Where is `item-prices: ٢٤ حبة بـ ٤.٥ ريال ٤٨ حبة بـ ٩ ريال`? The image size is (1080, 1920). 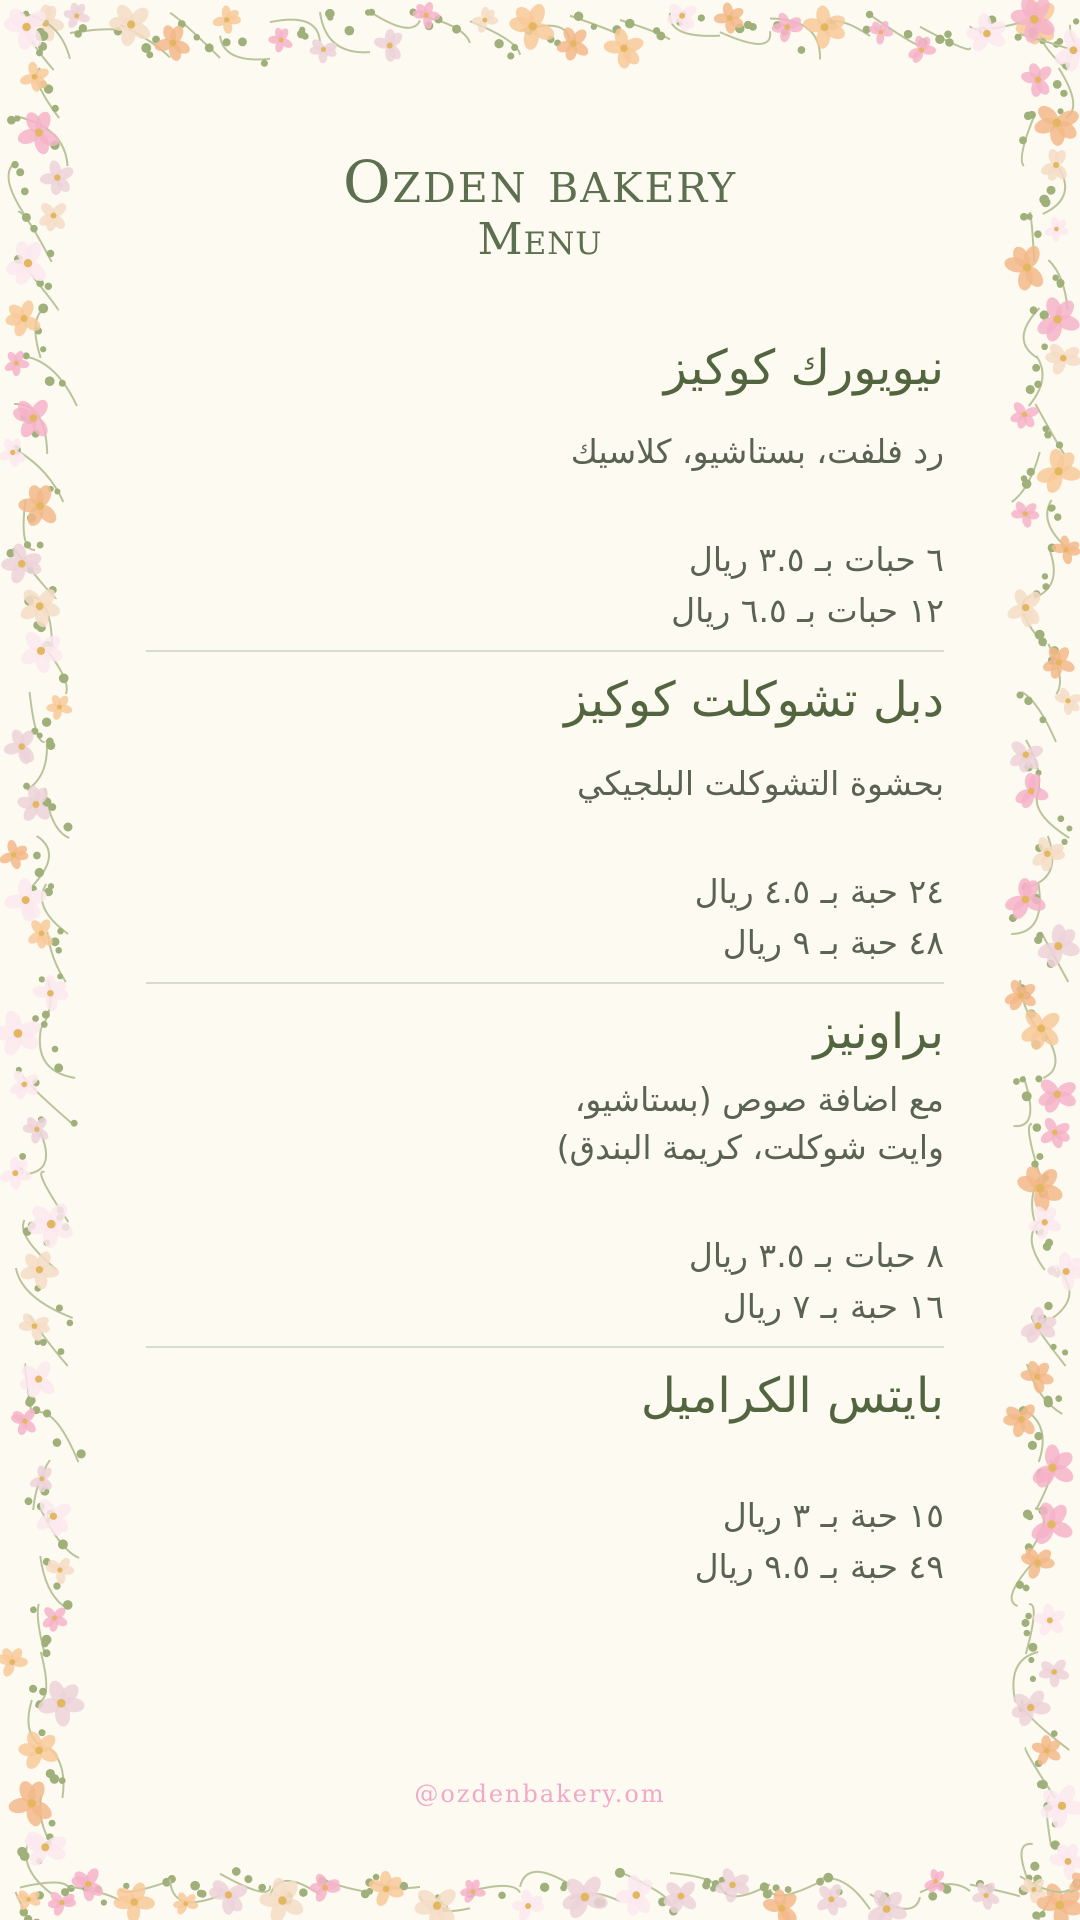
item-prices: ٢٤ حبة بـ ٤.٥ ريال ٤٨ حبة بـ ٩ ريال is located at coordinates (545, 917).